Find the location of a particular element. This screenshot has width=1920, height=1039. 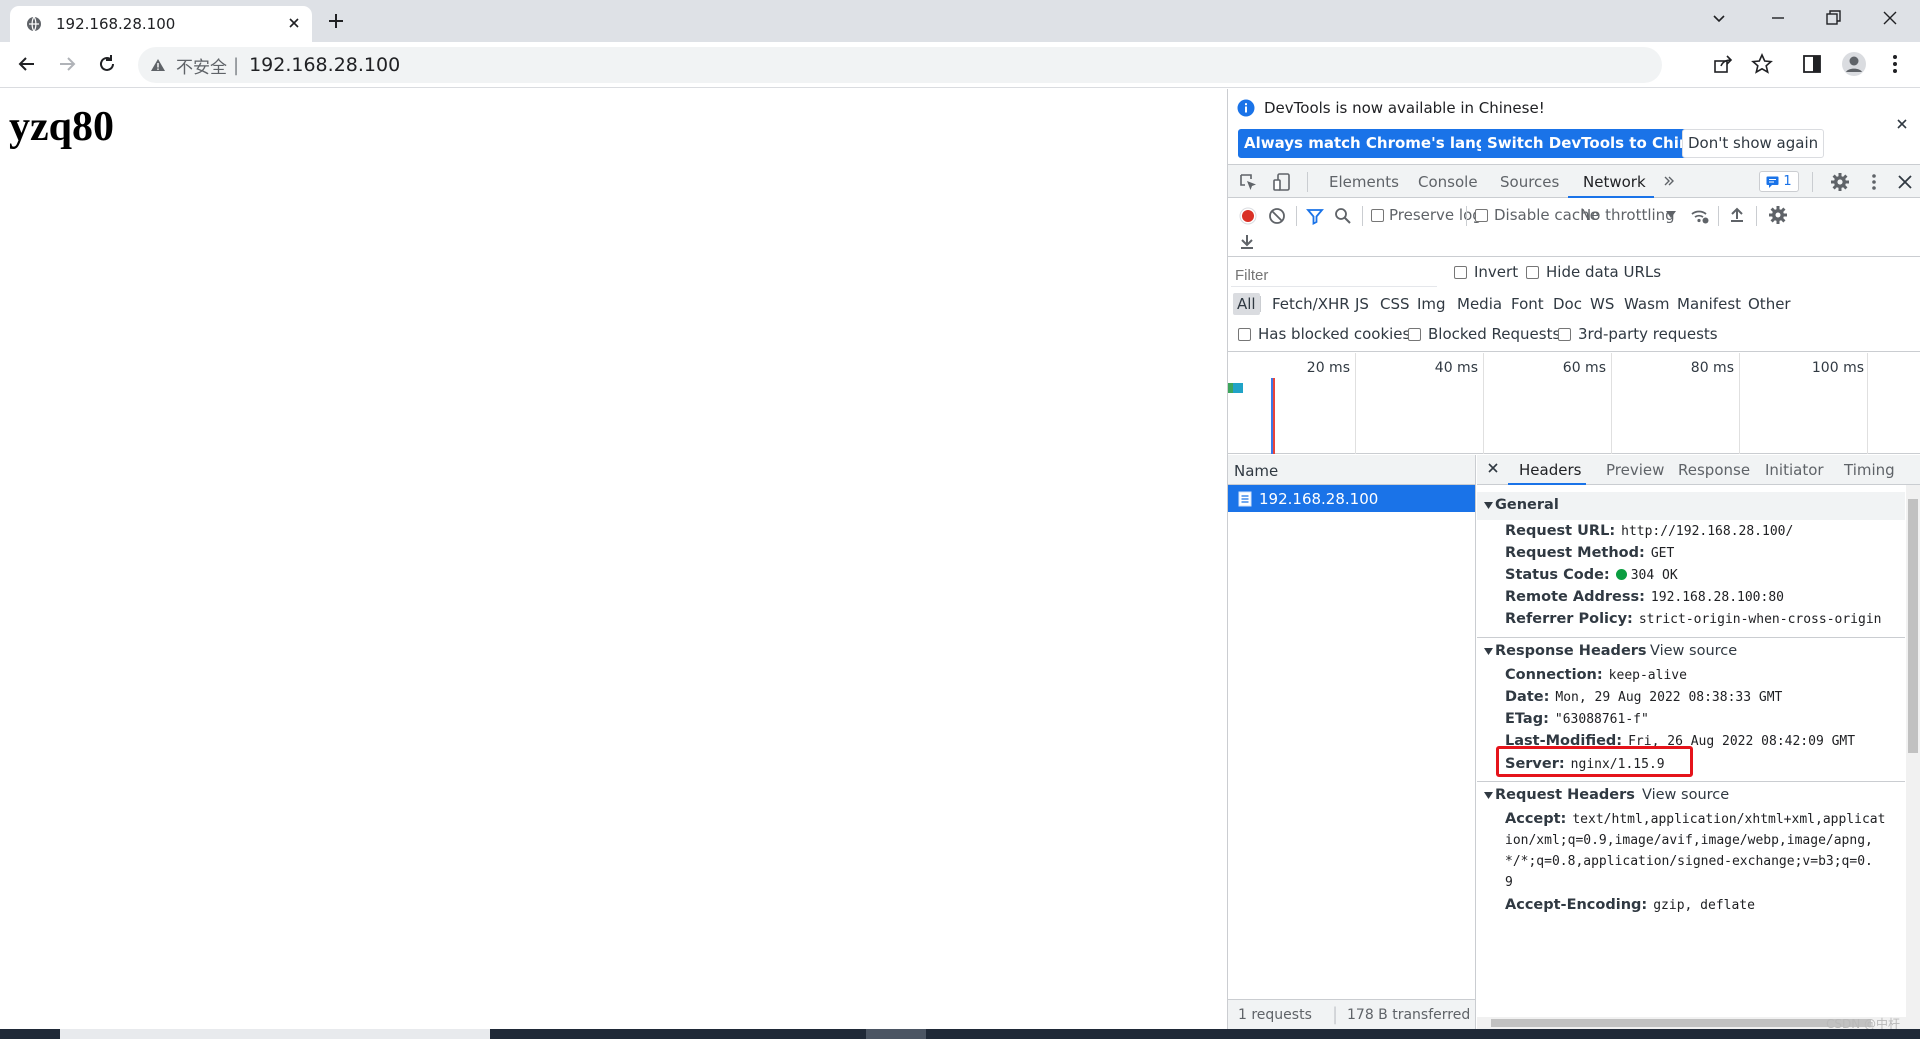

name-column-header: Name is located at coordinates (1351, 470).